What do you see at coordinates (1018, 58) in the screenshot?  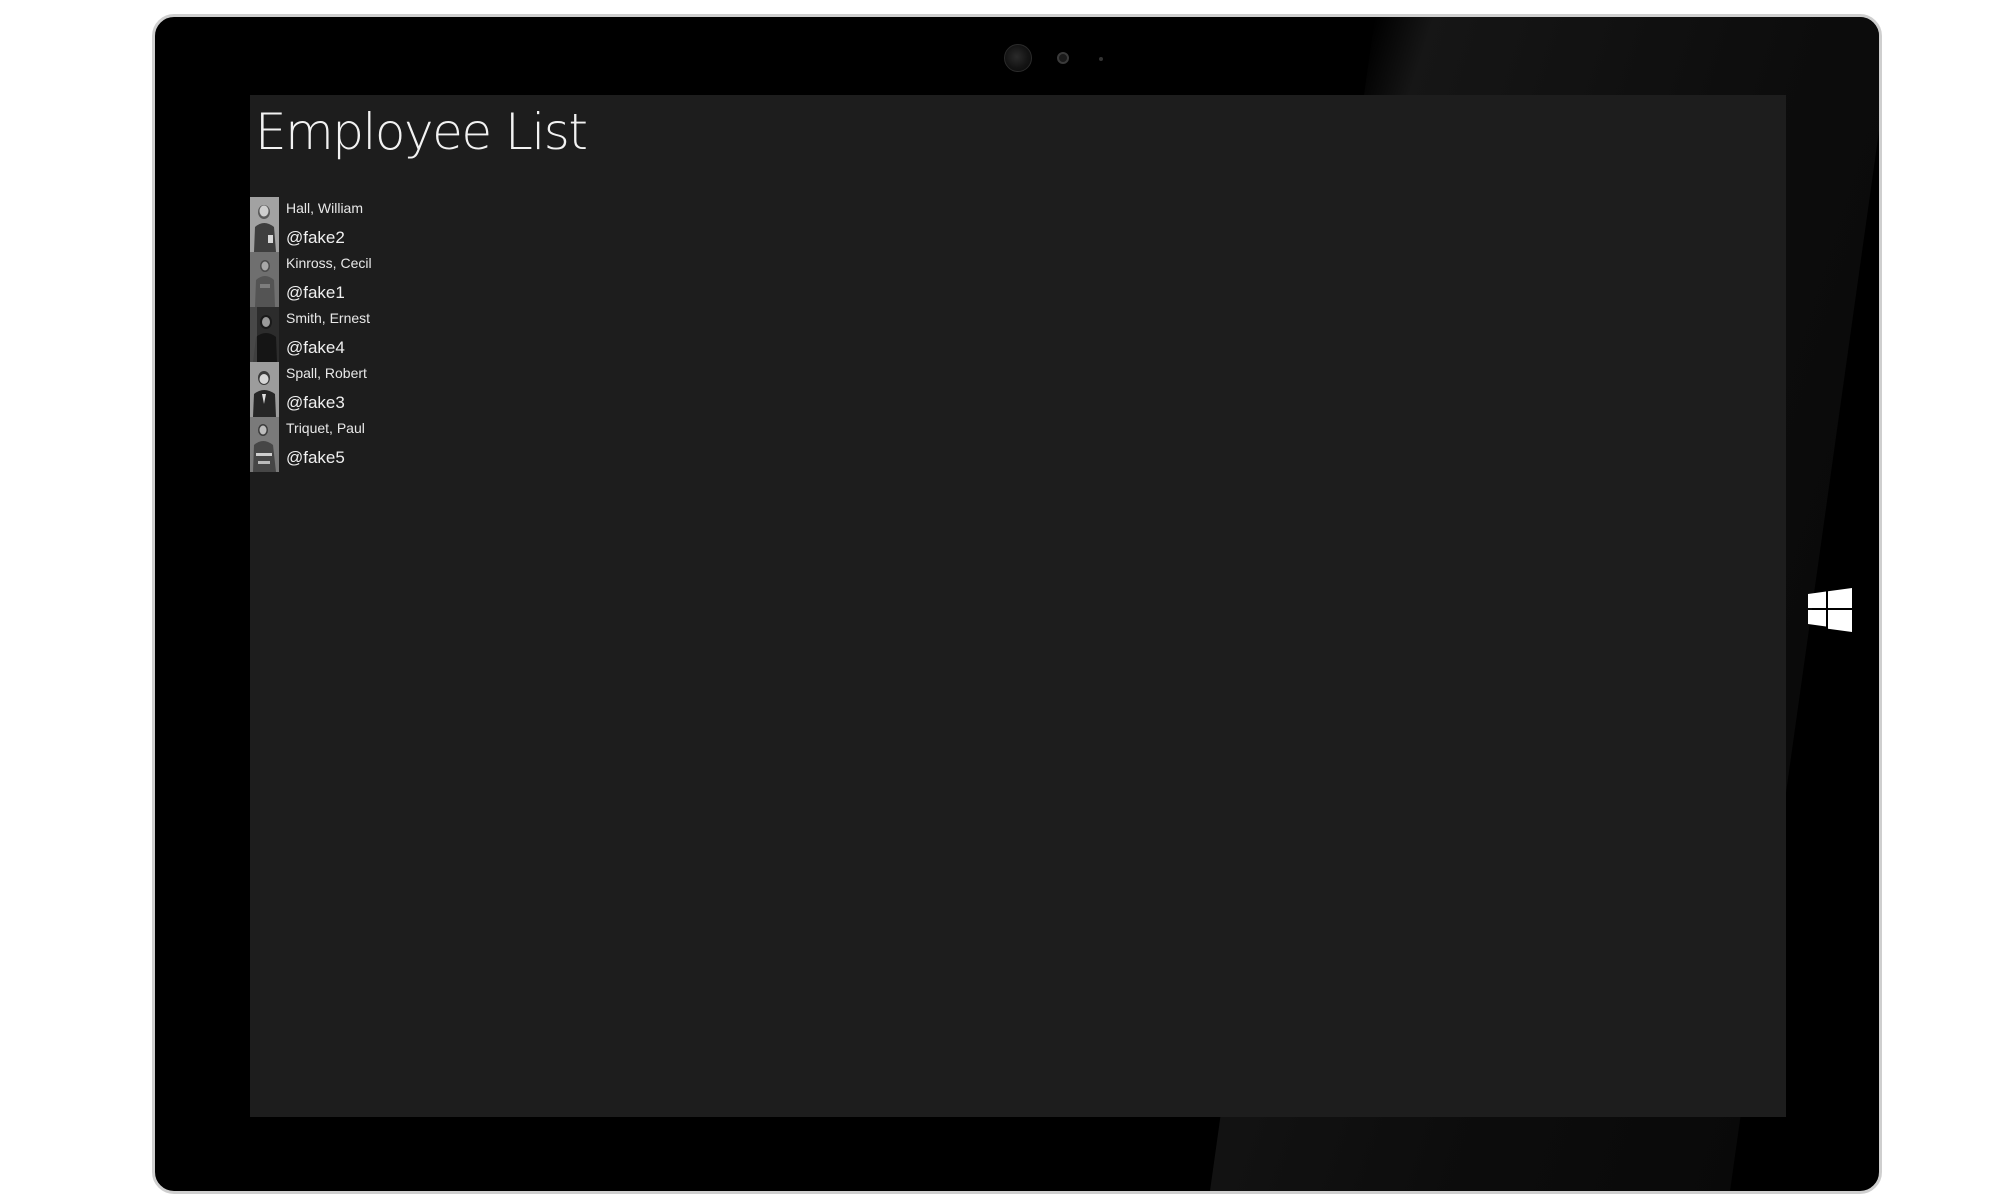 I see `front-camera-icon` at bounding box center [1018, 58].